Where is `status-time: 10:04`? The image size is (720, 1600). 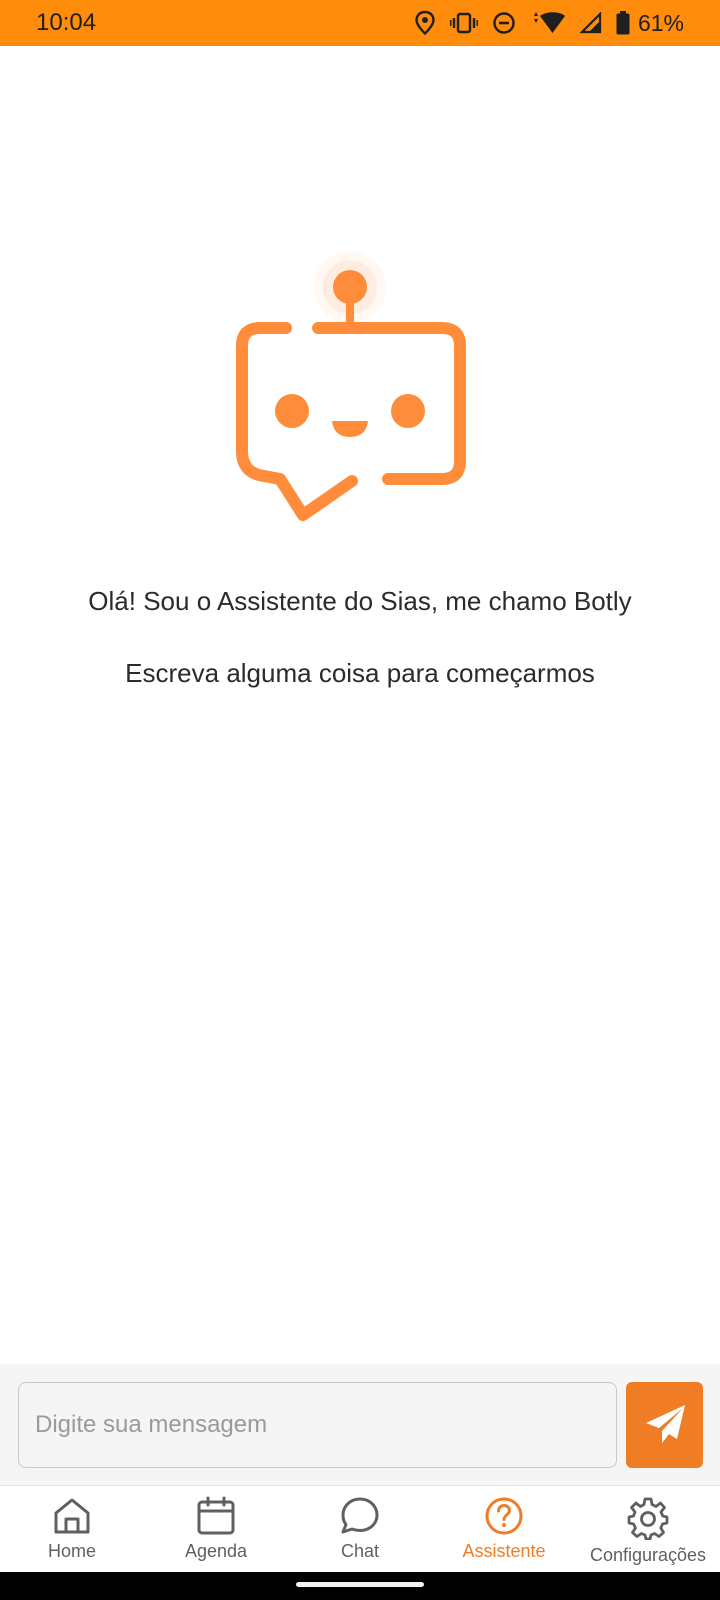 status-time: 10:04 is located at coordinates (66, 22).